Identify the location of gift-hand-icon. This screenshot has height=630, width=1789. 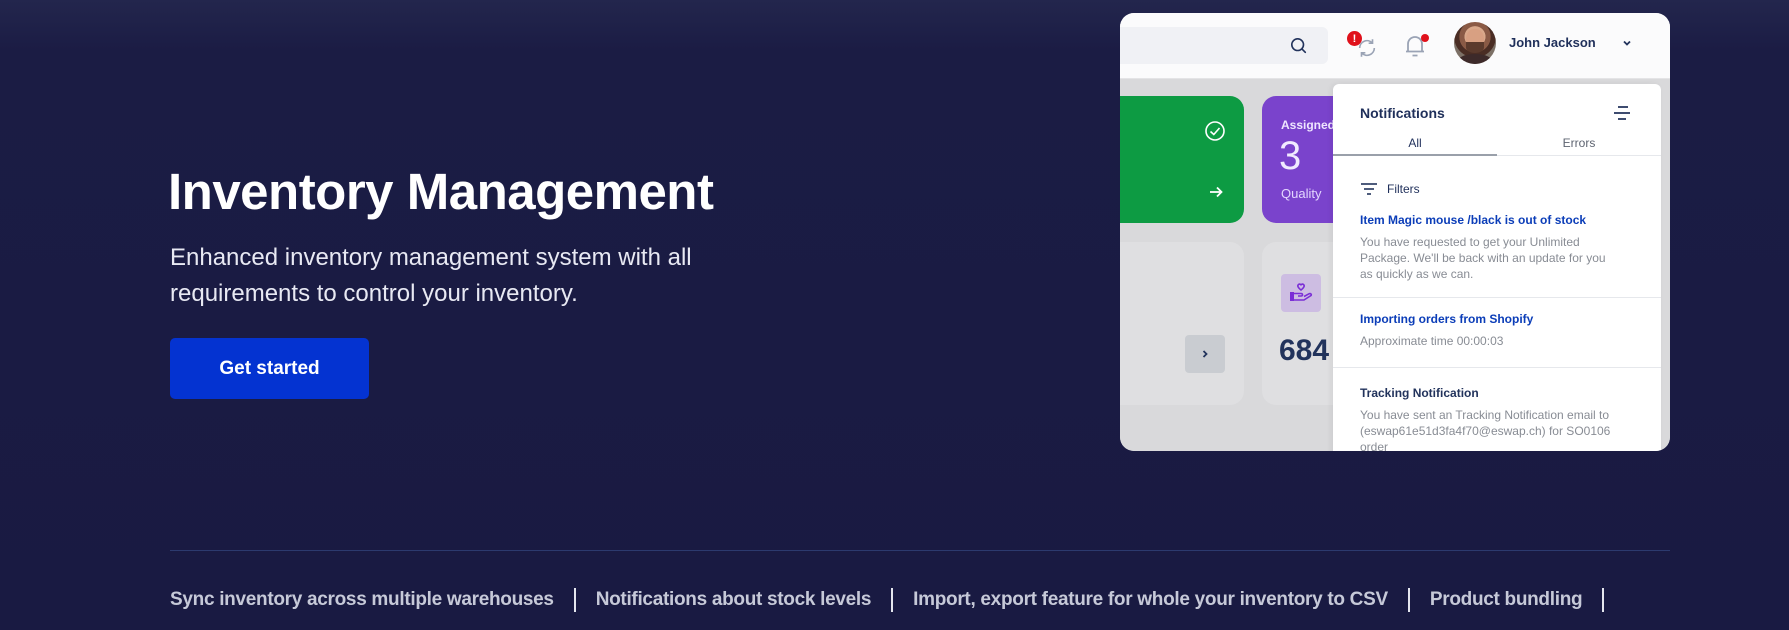
(1301, 293).